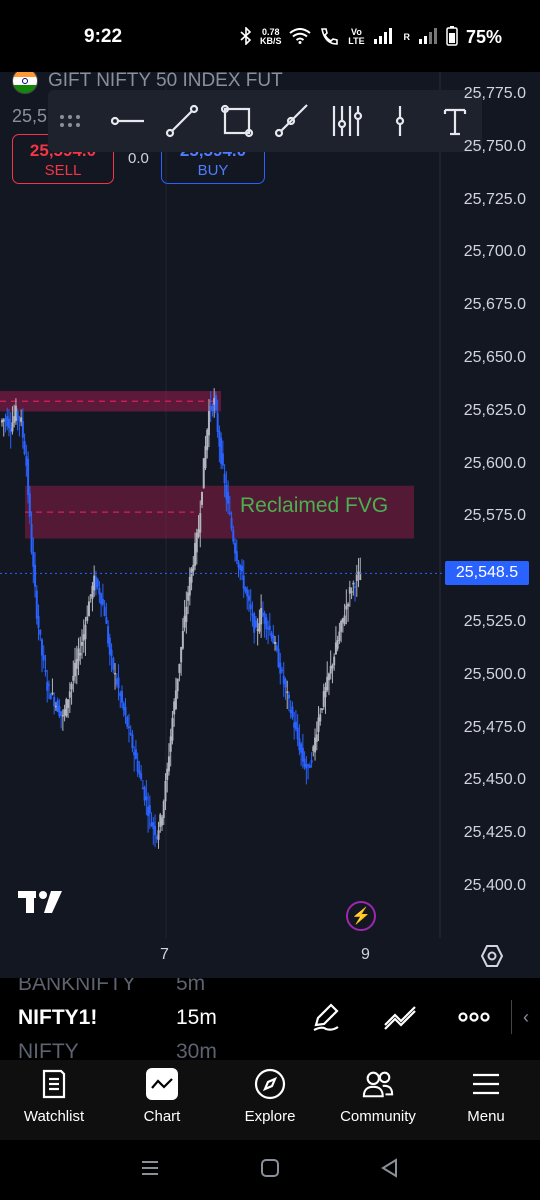 The width and height of the screenshot is (540, 1200). What do you see at coordinates (400, 121) in the screenshot?
I see `vertical-line-tool-icon` at bounding box center [400, 121].